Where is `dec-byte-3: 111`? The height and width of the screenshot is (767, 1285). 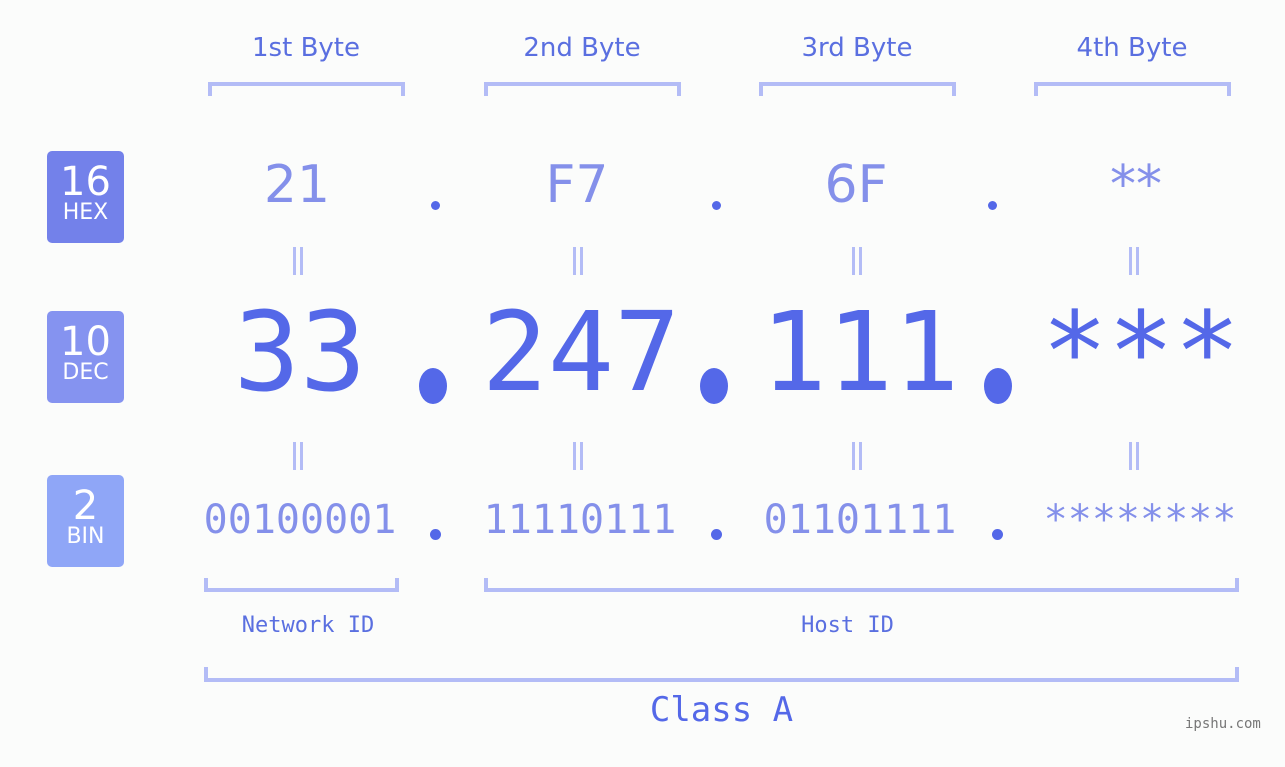
dec-byte-3: 111 is located at coordinates (860, 352).